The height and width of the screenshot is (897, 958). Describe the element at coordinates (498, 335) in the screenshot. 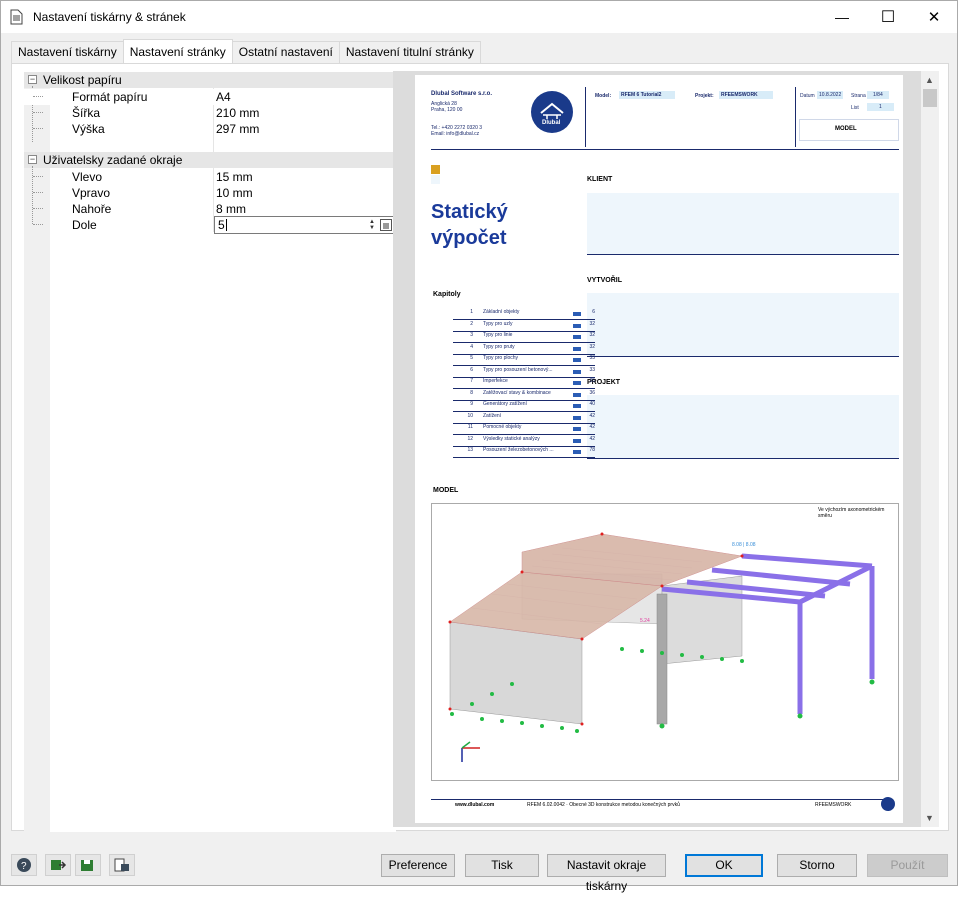

I see `chapter-title: Typy pro linie` at that location.